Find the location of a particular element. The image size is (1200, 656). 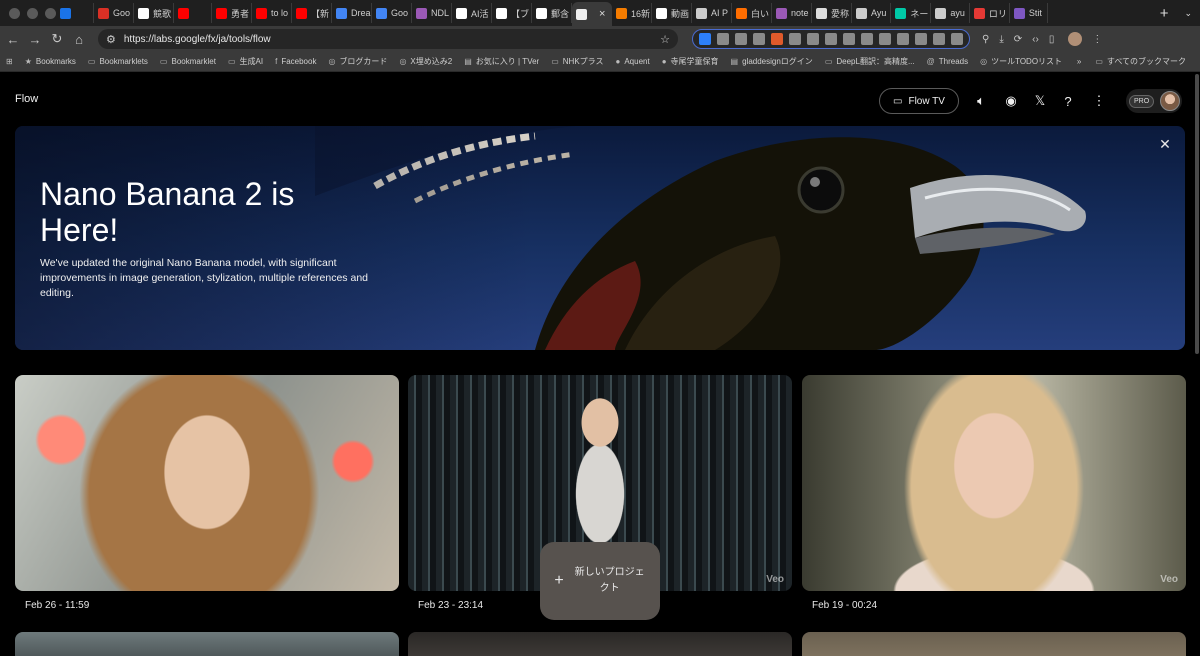

browser-tab: to lo is located at coordinates (272, 13).